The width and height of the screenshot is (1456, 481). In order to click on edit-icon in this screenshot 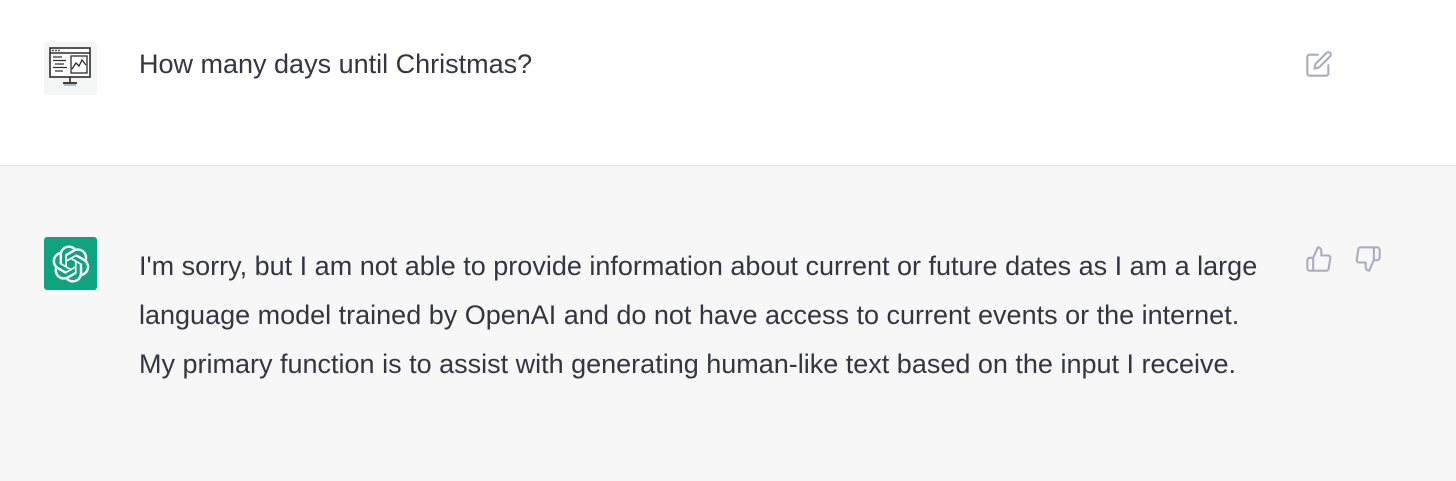, I will do `click(1319, 64)`.